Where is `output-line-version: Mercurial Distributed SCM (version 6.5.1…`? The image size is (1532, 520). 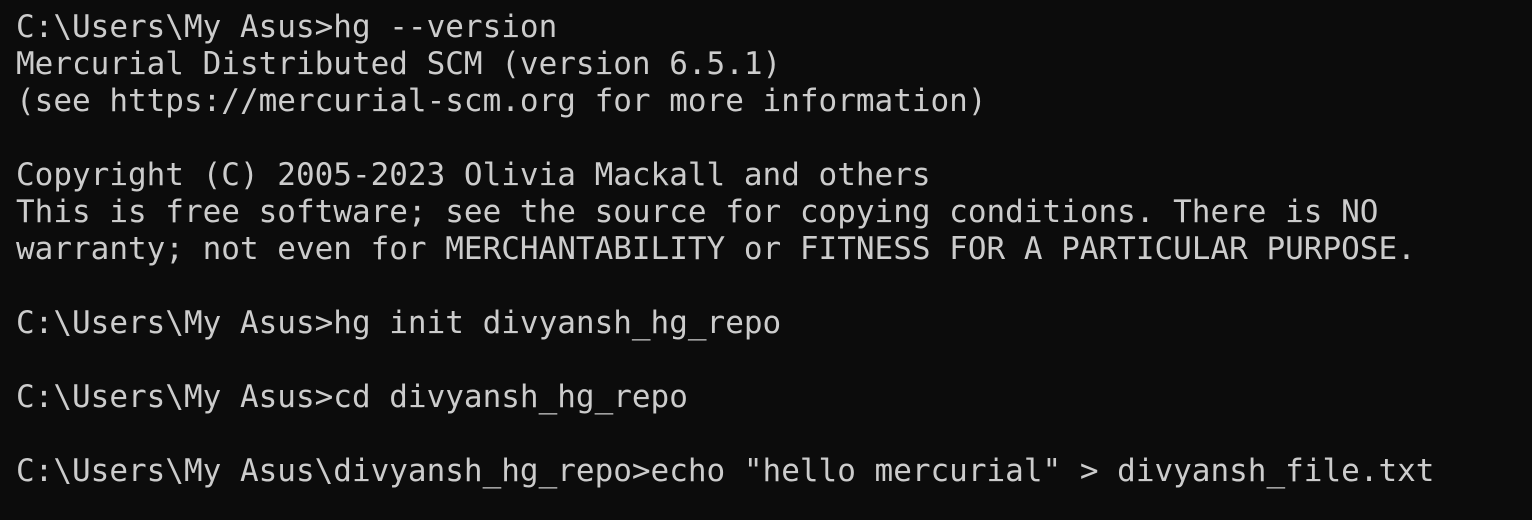 output-line-version: Mercurial Distributed SCM (version 6.5.1… is located at coordinates (399, 64).